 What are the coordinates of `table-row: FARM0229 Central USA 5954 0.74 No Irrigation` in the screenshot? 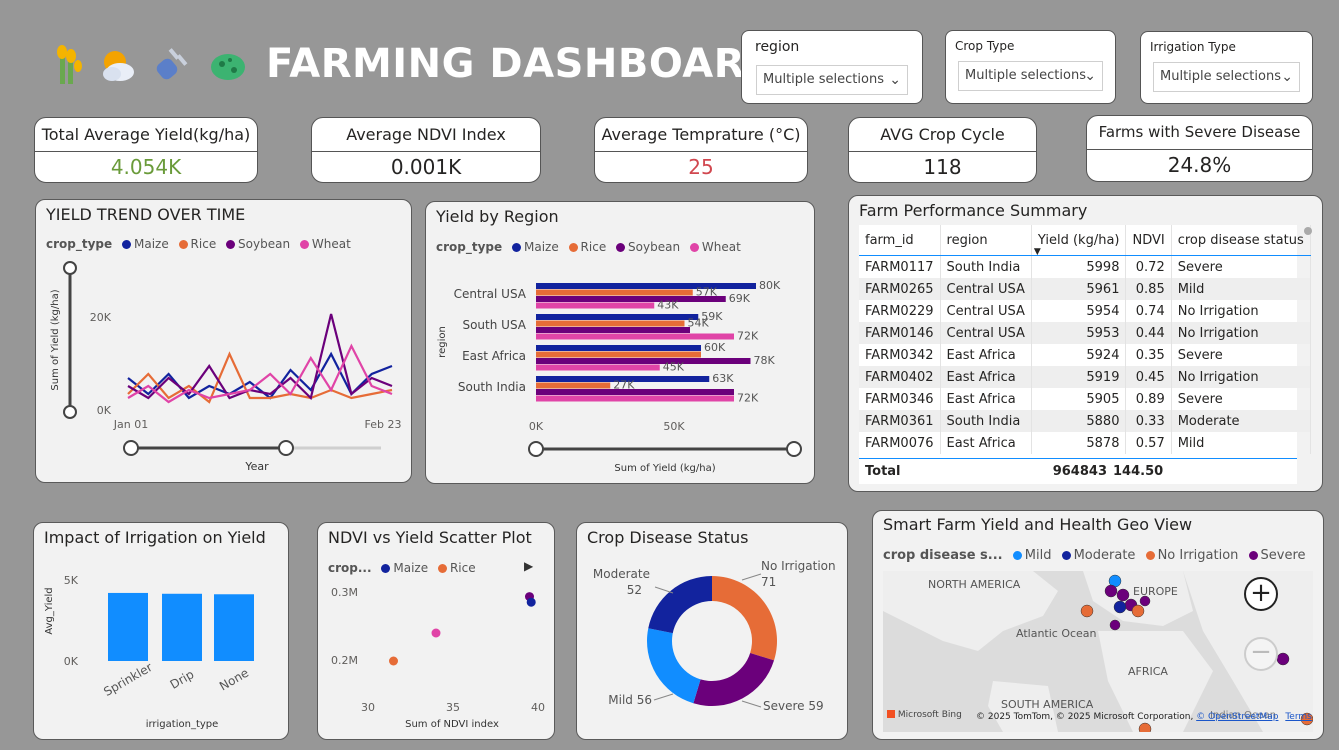 It's located at (1085, 311).